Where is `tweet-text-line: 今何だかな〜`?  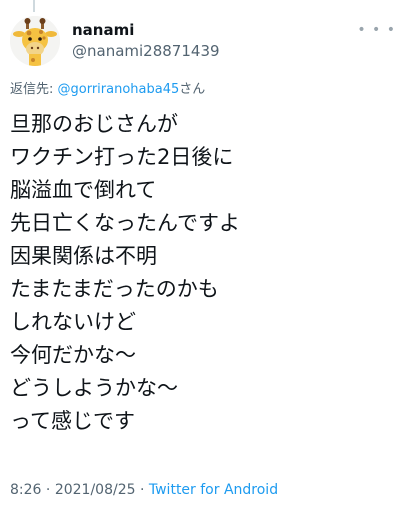
tweet-text-line: 今何だかな〜 is located at coordinates (73, 355).